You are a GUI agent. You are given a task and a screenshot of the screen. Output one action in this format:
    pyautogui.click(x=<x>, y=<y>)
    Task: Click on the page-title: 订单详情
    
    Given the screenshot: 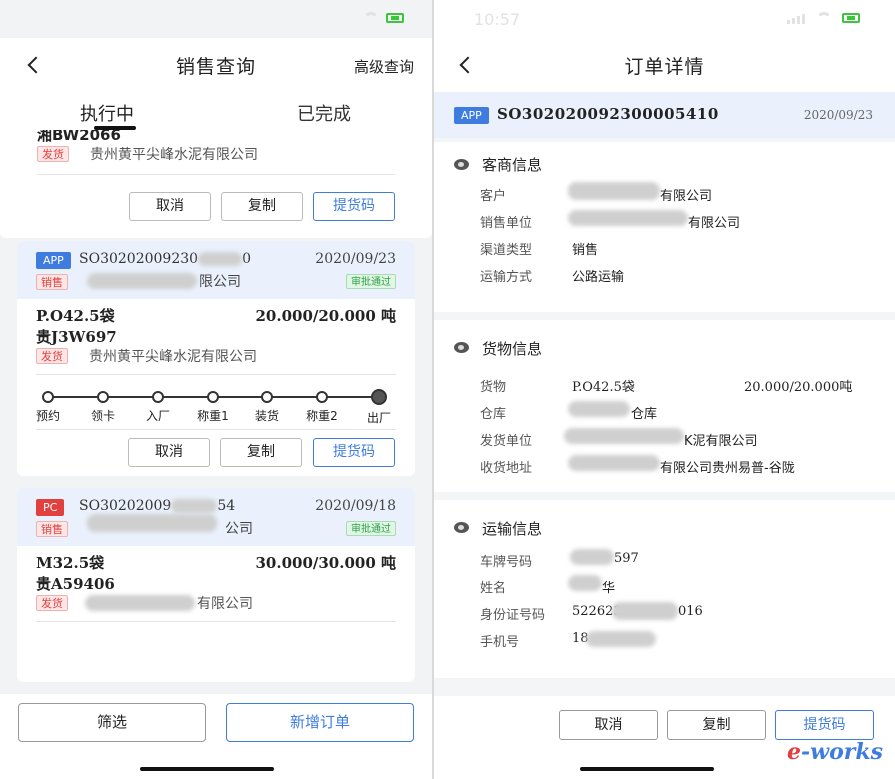 What is the action you would take?
    pyautogui.click(x=664, y=67)
    